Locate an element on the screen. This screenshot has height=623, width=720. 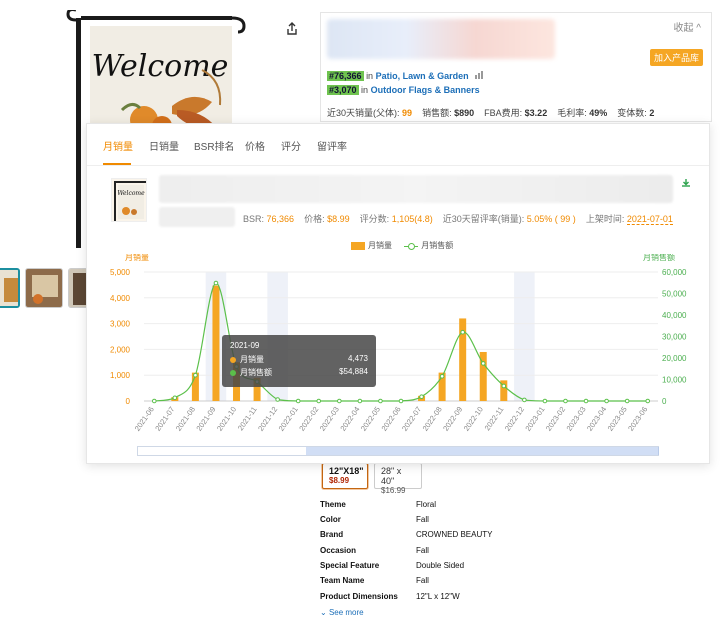
tab-bsr-rank: BSR排名 is located at coordinates (214, 145).